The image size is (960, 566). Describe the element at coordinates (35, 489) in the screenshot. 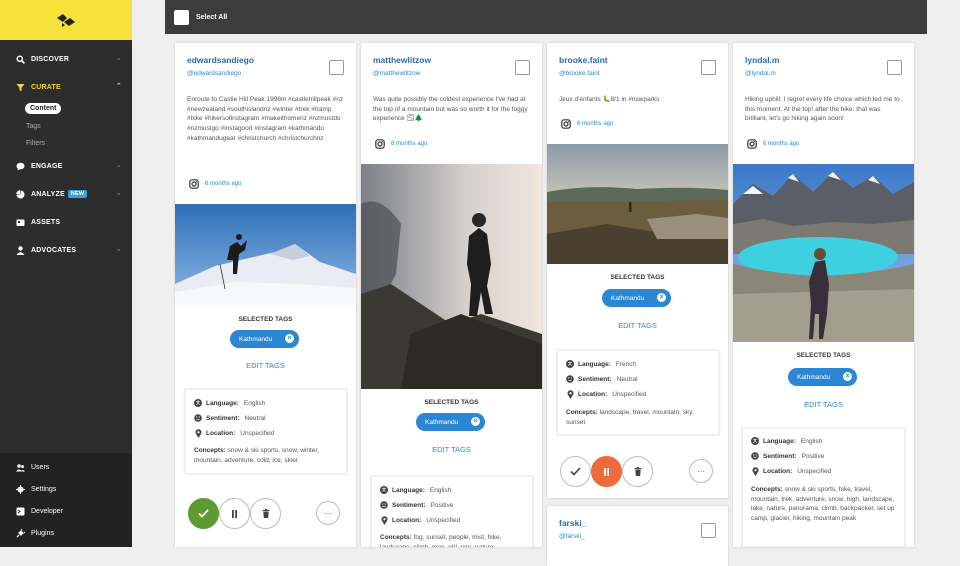

I see `nav-settings: Settings` at that location.